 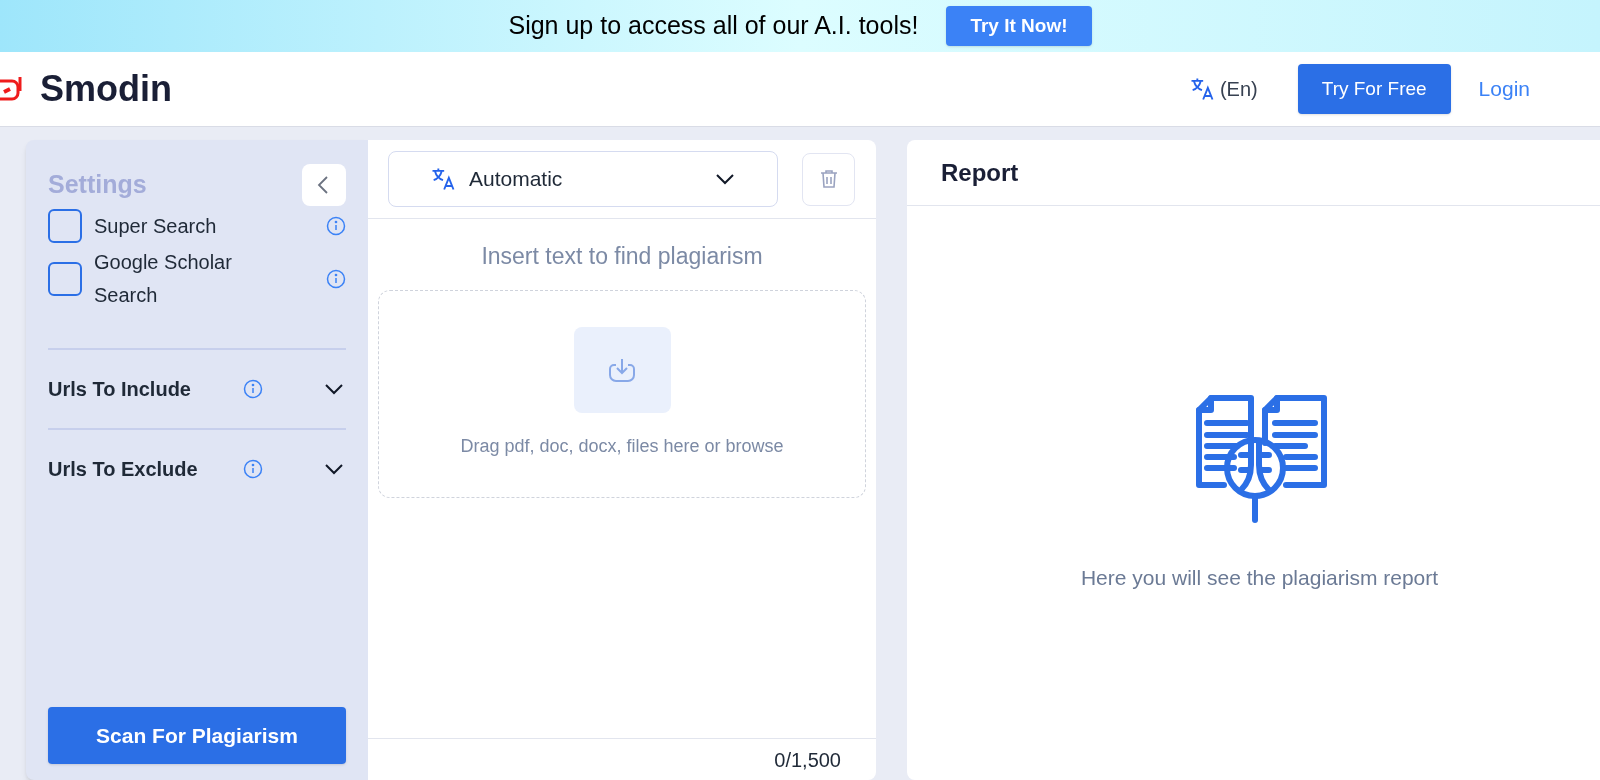 I want to click on section-label: Urls To Include, so click(x=145, y=389).